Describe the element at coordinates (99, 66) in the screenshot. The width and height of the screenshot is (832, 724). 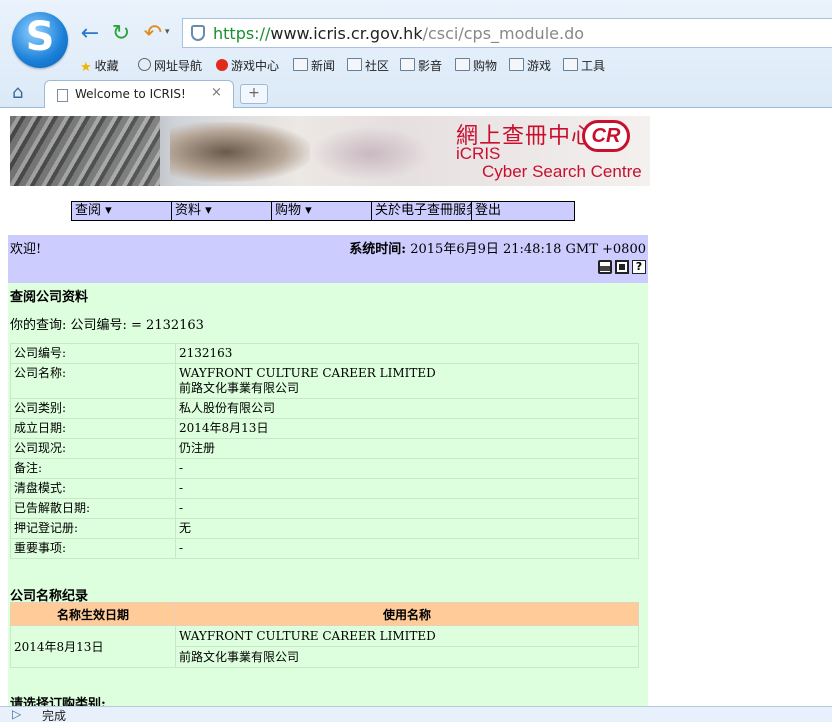
I see `bookmark-favorites: ★ 收藏` at that location.